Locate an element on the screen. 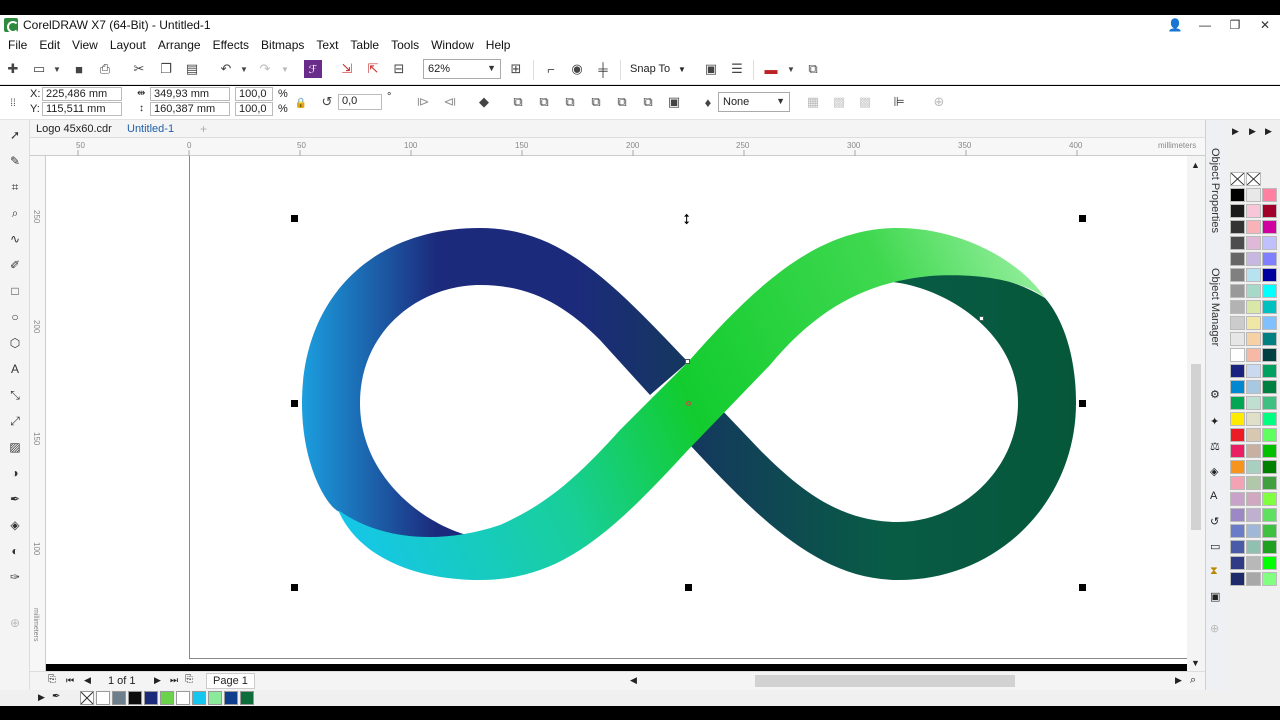  align-distribute-icon: ⊫ is located at coordinates (899, 102).